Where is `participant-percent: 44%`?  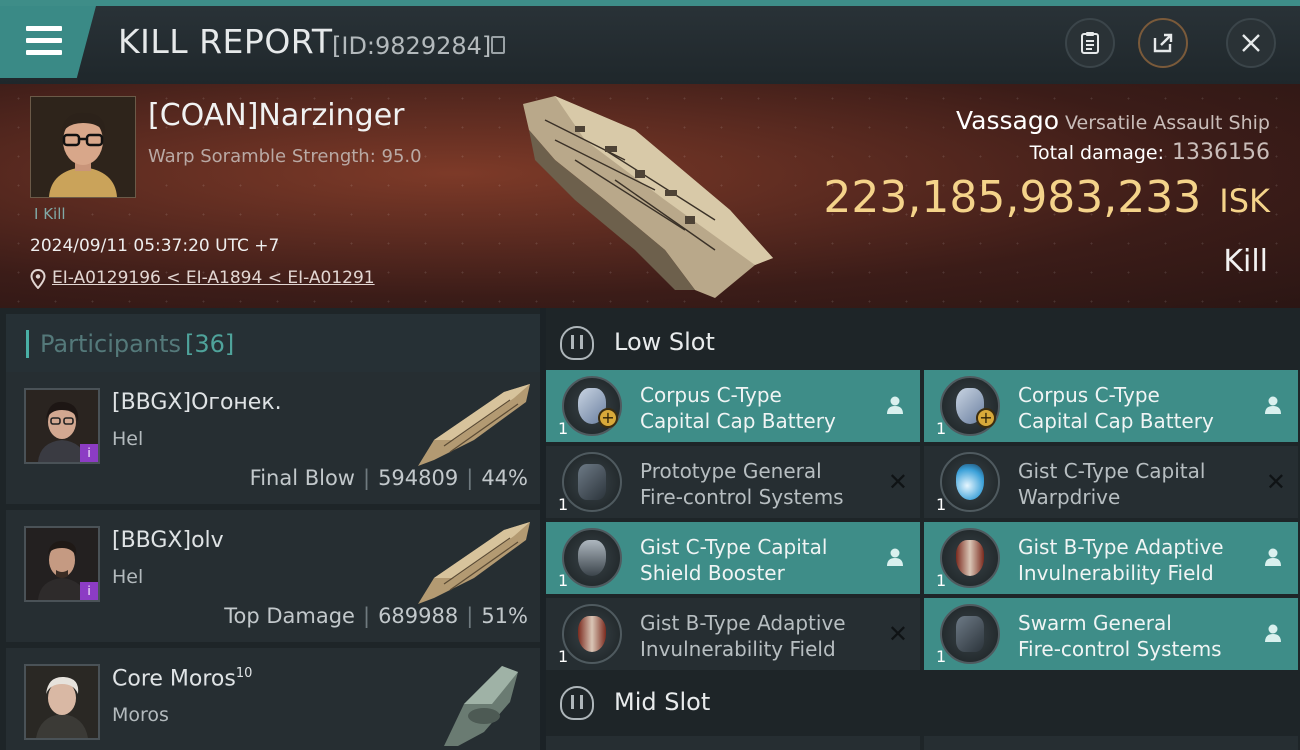
participant-percent: 44% is located at coordinates (504, 478).